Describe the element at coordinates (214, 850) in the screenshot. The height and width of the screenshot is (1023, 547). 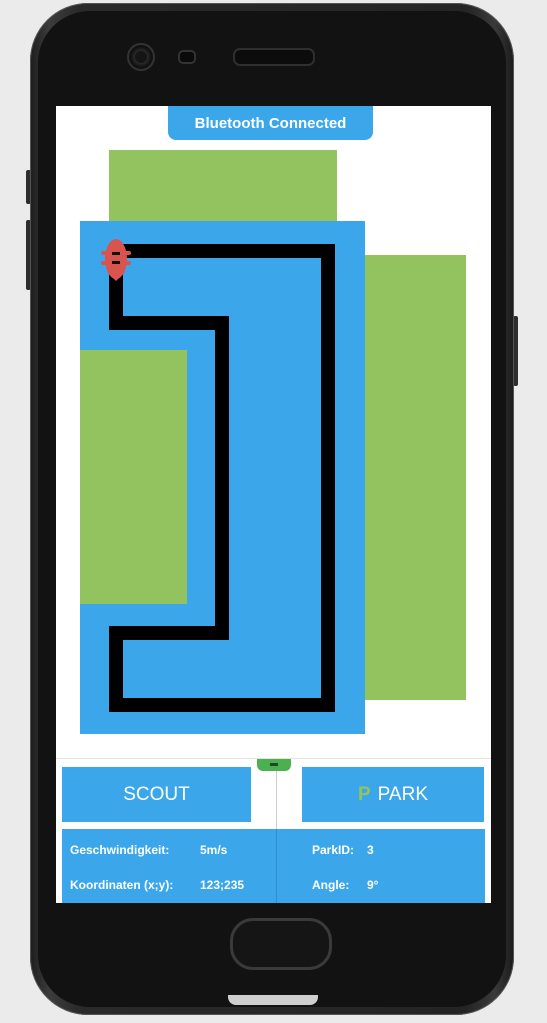
I see `speed-value: 5m/s` at that location.